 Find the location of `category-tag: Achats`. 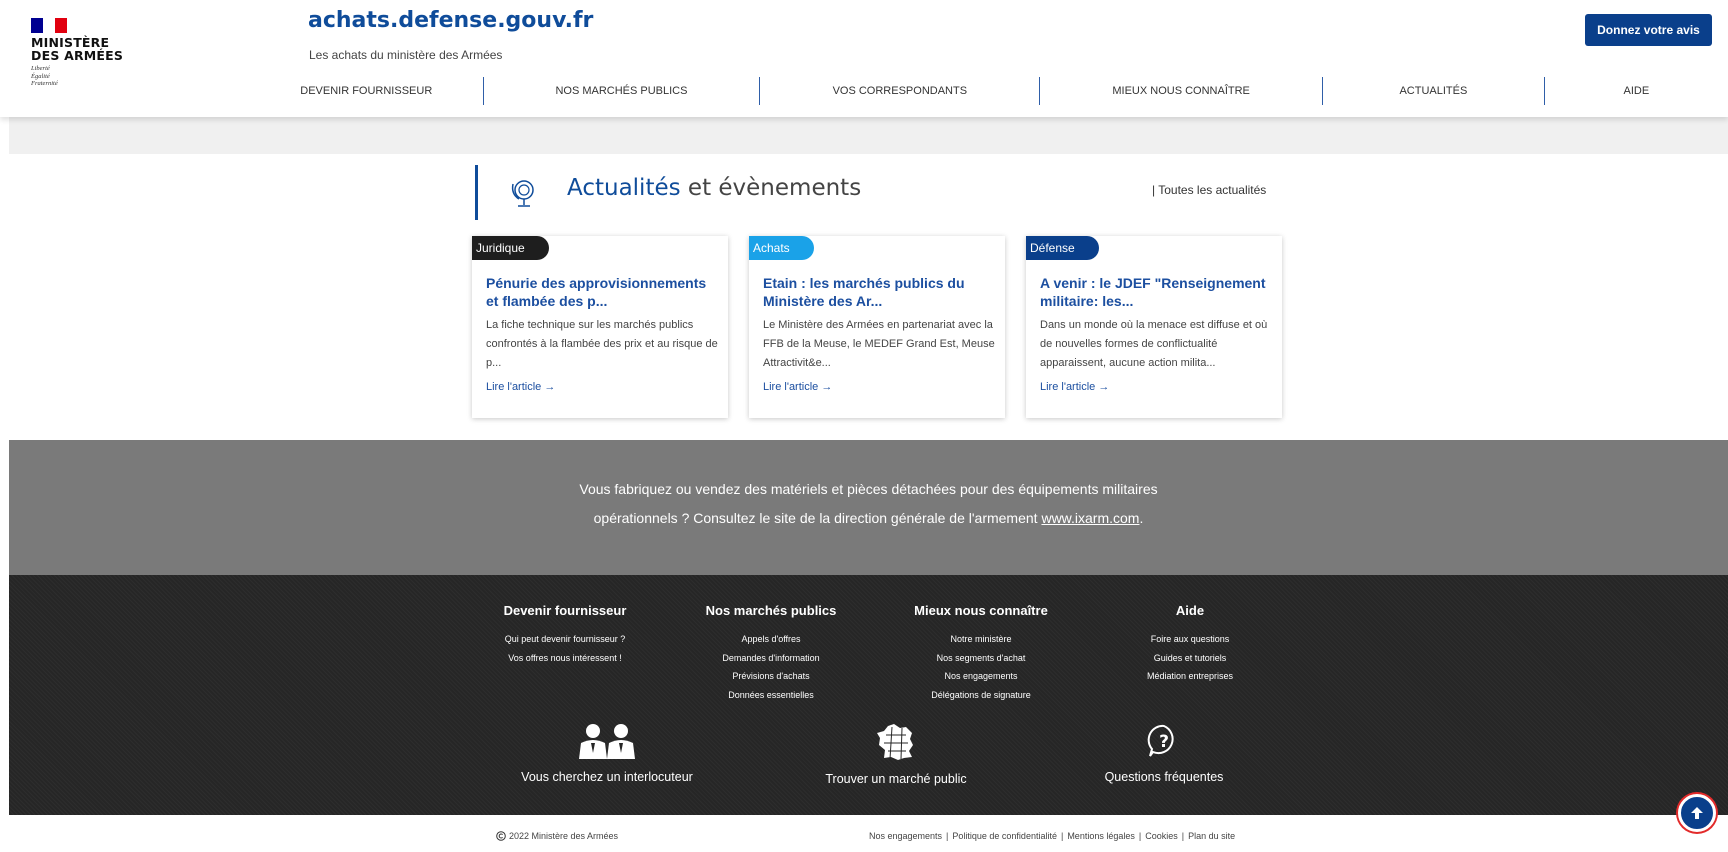

category-tag: Achats is located at coordinates (781, 248).